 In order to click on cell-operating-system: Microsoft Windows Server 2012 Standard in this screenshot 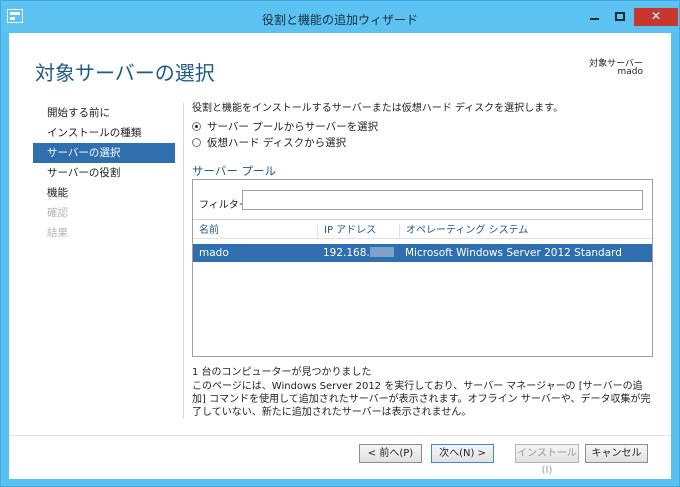, I will do `click(513, 253)`.